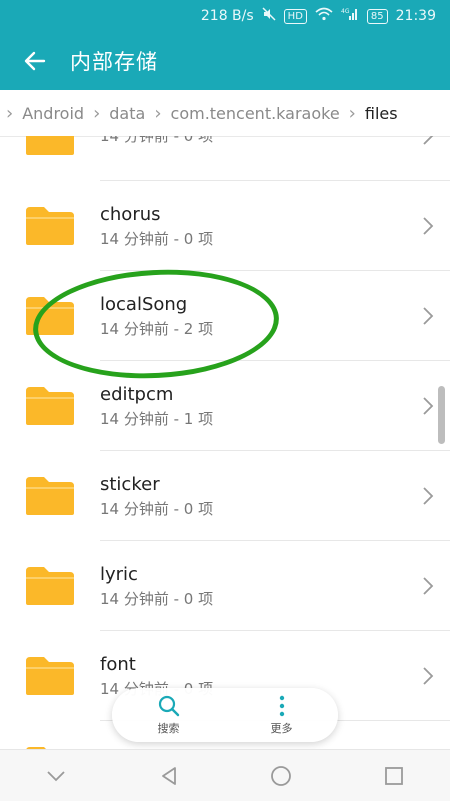 This screenshot has height=801, width=450. I want to click on mute-icon, so click(269, 16).